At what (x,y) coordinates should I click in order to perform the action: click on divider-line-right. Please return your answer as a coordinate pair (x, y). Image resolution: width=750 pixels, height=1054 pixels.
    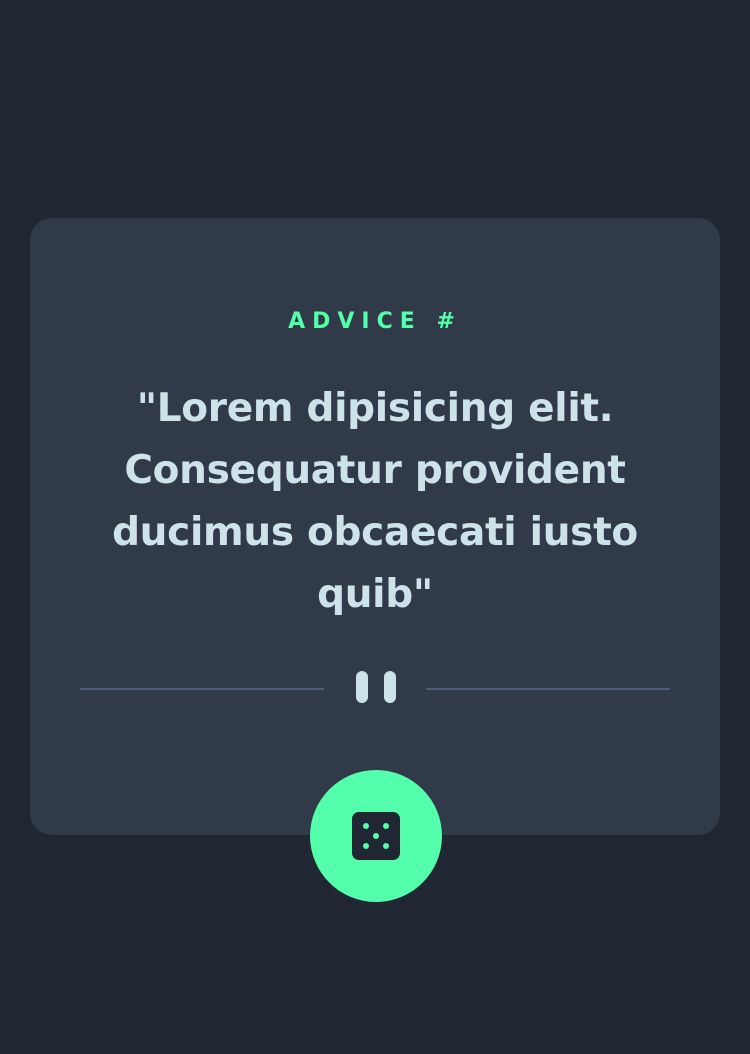
    Looking at the image, I should click on (548, 689).